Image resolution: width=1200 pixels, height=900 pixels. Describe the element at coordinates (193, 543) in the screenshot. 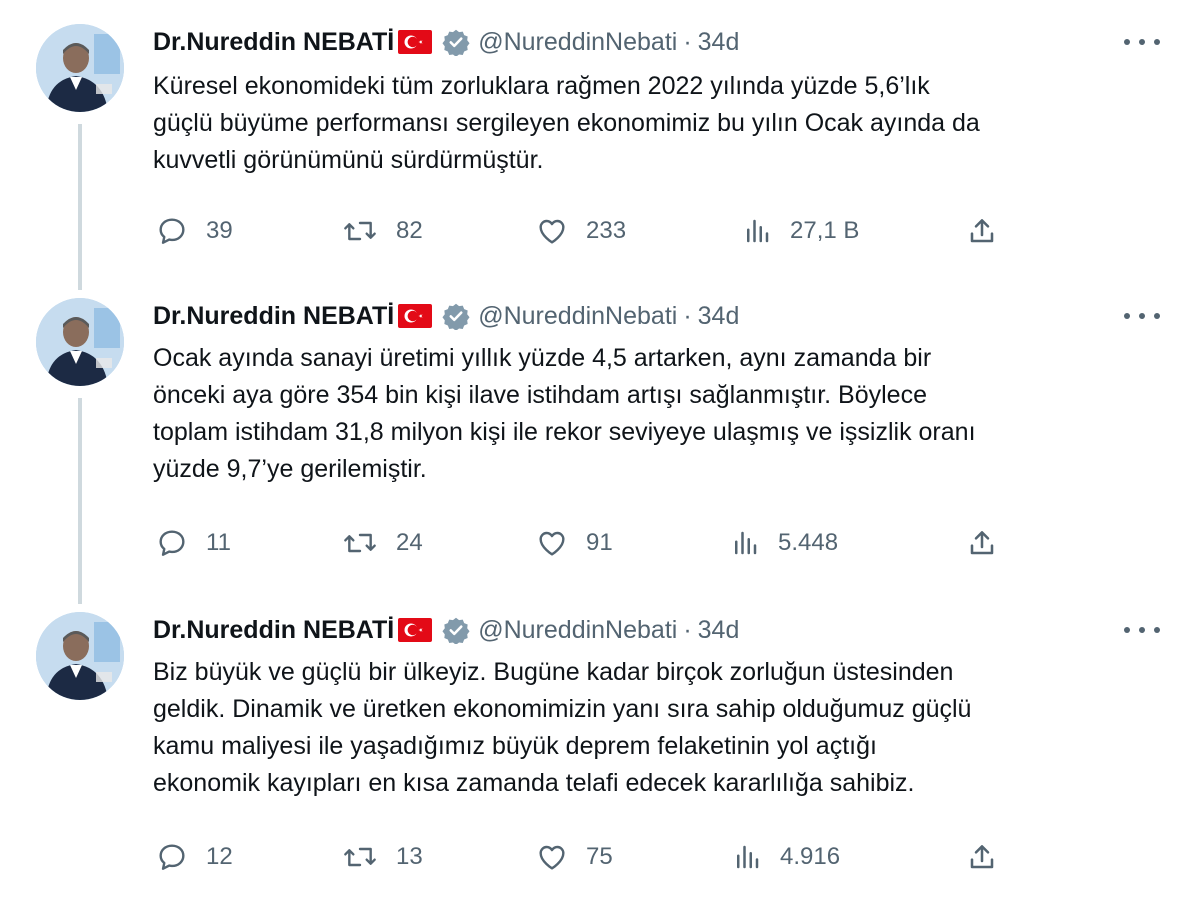

I see `reply-button: 11` at that location.